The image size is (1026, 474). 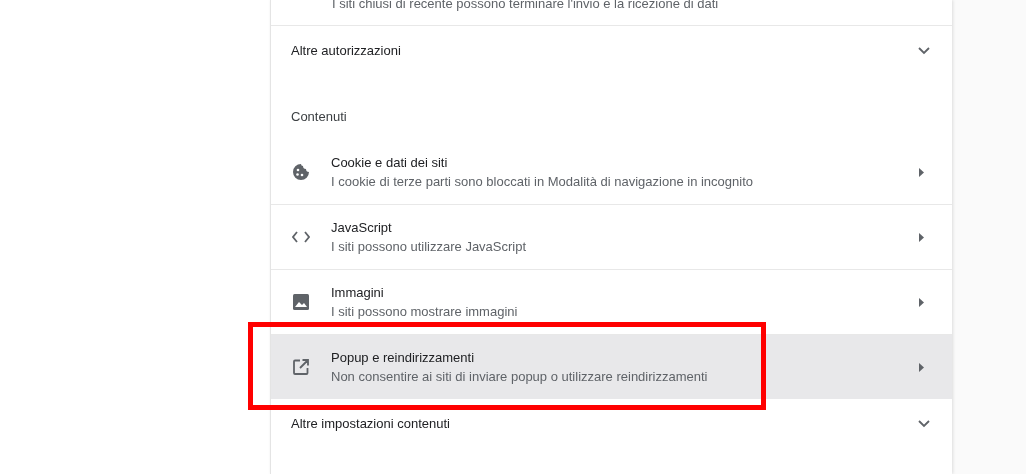 I want to click on code-icon, so click(x=301, y=237).